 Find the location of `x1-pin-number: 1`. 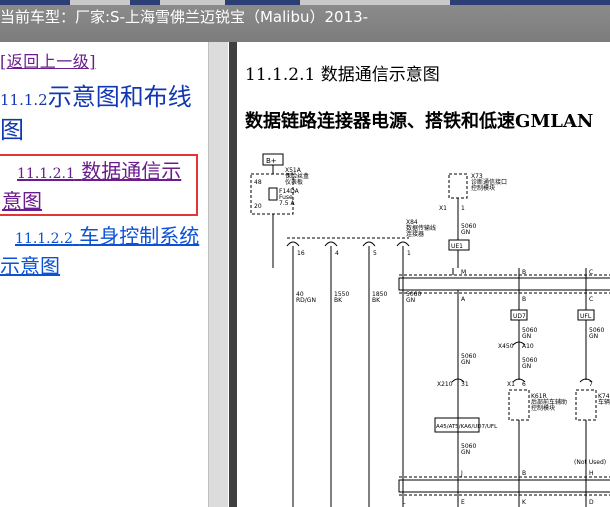

x1-pin-number: 1 is located at coordinates (463, 208).